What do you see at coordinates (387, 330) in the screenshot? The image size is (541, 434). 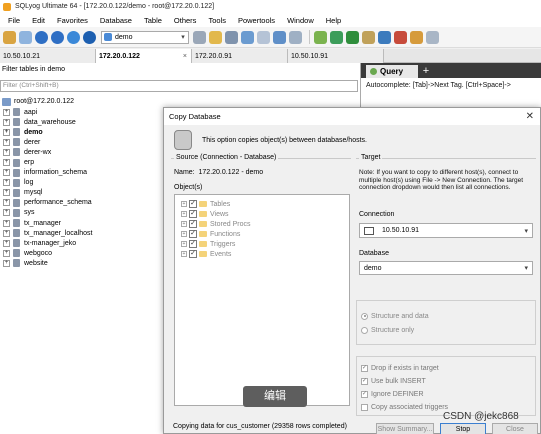 I see `radio-structure-only: Structure only` at bounding box center [387, 330].